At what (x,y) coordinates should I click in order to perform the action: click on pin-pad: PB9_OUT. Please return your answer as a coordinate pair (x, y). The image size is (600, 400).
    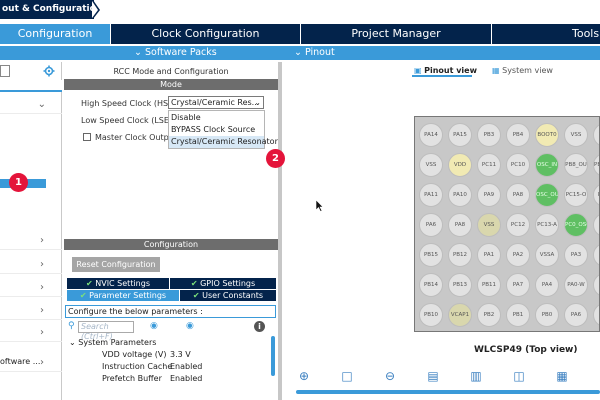
    Looking at the image, I should click on (596, 165).